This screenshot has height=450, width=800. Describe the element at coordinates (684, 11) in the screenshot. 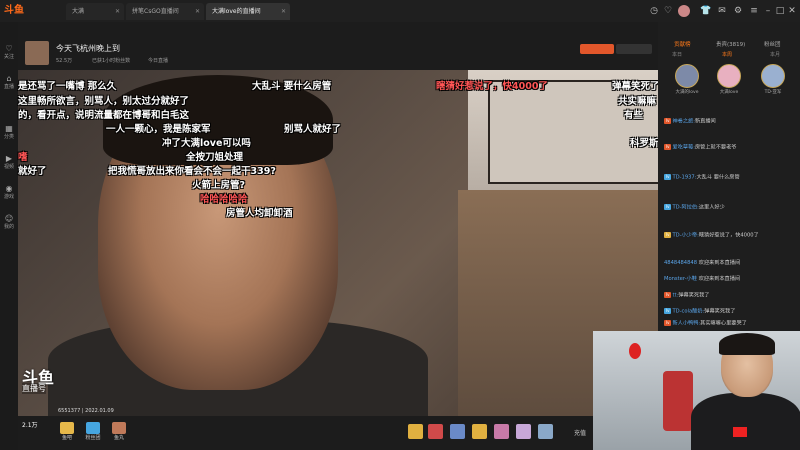

I see `user-avatar` at that location.